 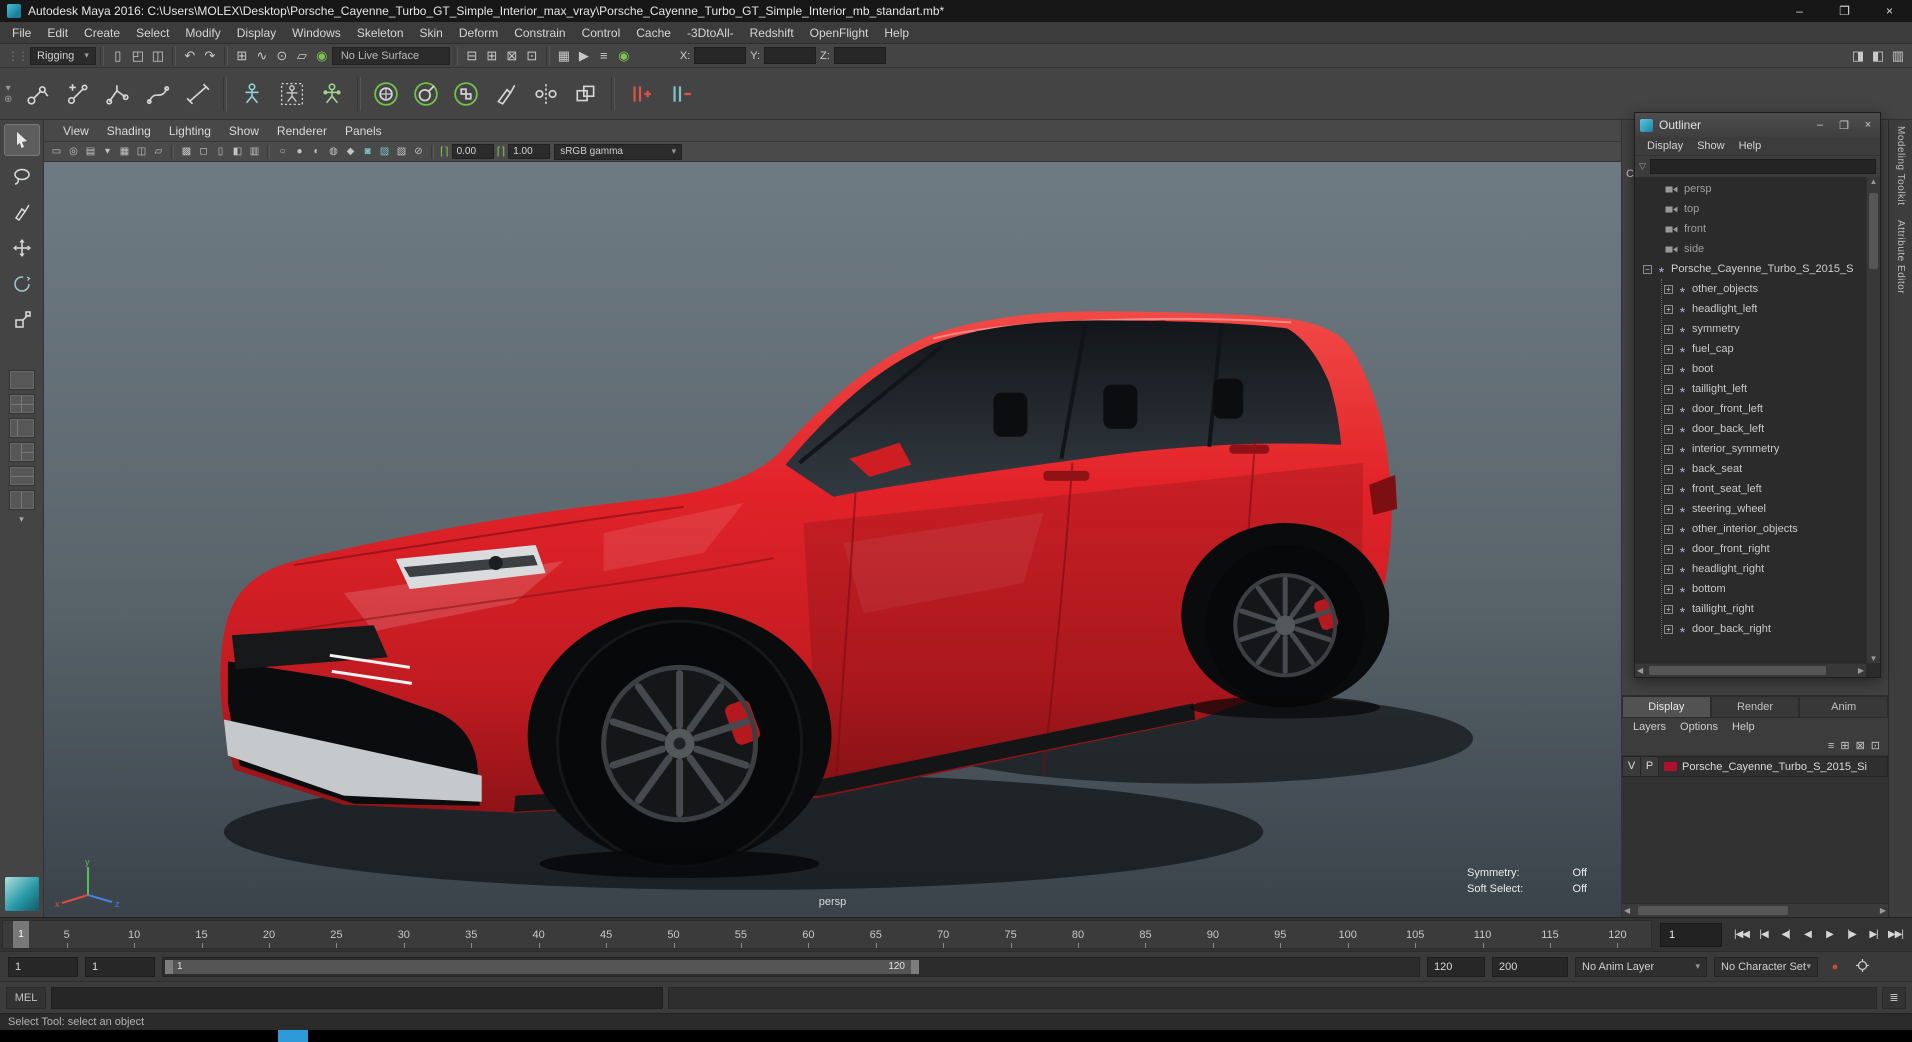 What do you see at coordinates (76, 131) in the screenshot?
I see `panel-menu-item: View` at bounding box center [76, 131].